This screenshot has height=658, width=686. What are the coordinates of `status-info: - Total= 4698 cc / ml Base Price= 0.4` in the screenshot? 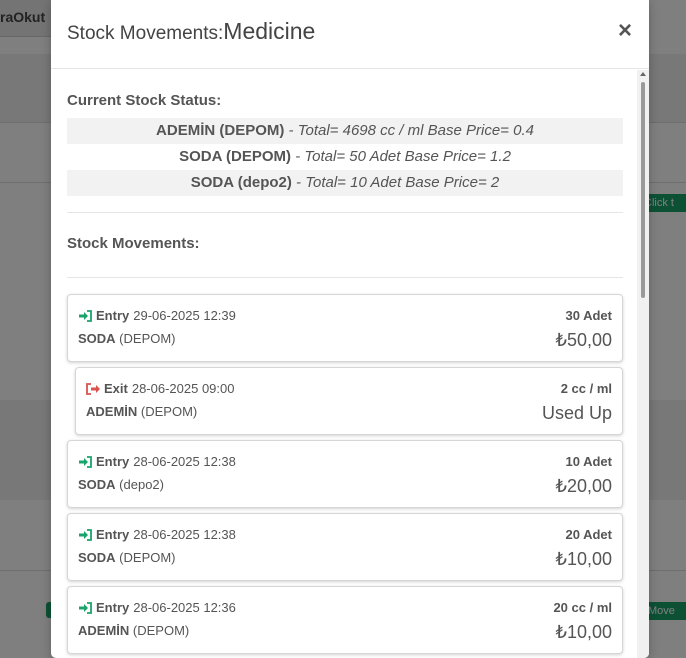 It's located at (409, 130).